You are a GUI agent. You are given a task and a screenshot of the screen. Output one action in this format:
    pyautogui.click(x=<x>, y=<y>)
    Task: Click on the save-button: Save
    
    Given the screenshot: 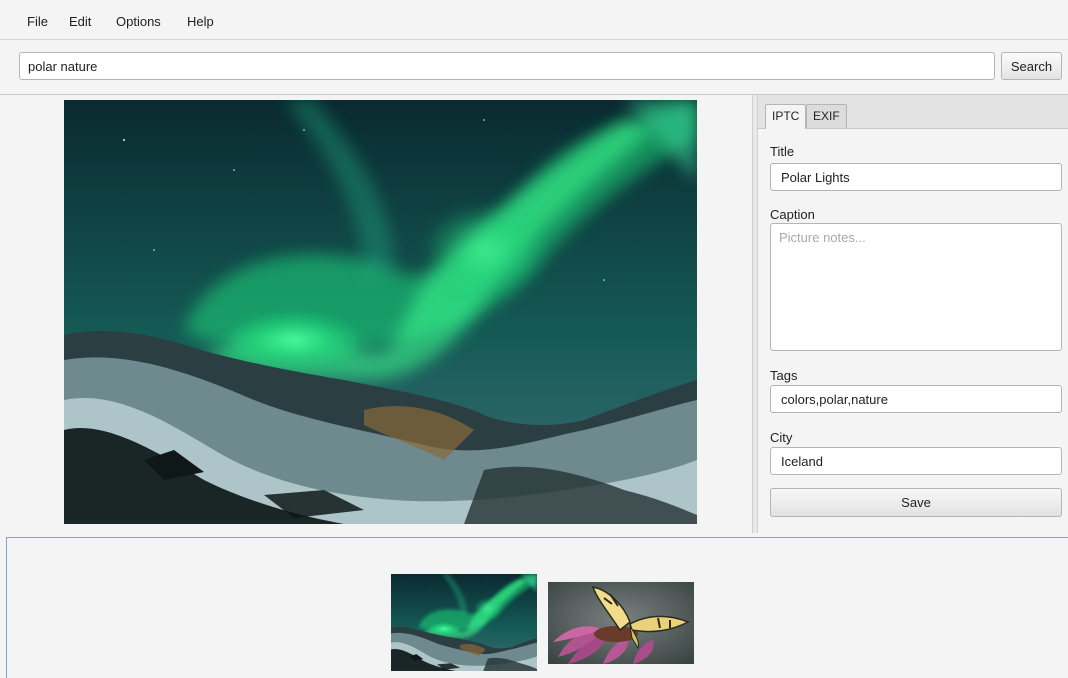 What is the action you would take?
    pyautogui.click(x=916, y=502)
    